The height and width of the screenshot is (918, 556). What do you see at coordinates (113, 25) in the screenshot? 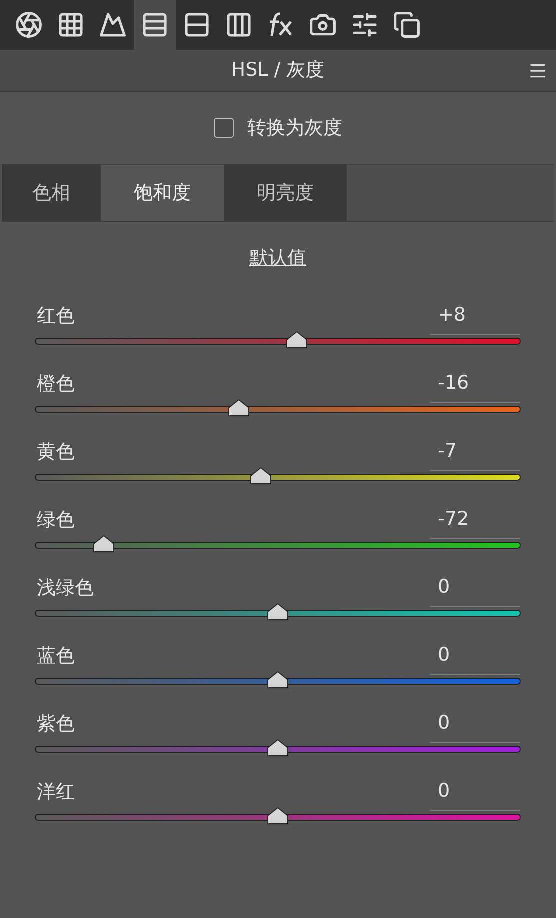
I see `mountain-icon` at bounding box center [113, 25].